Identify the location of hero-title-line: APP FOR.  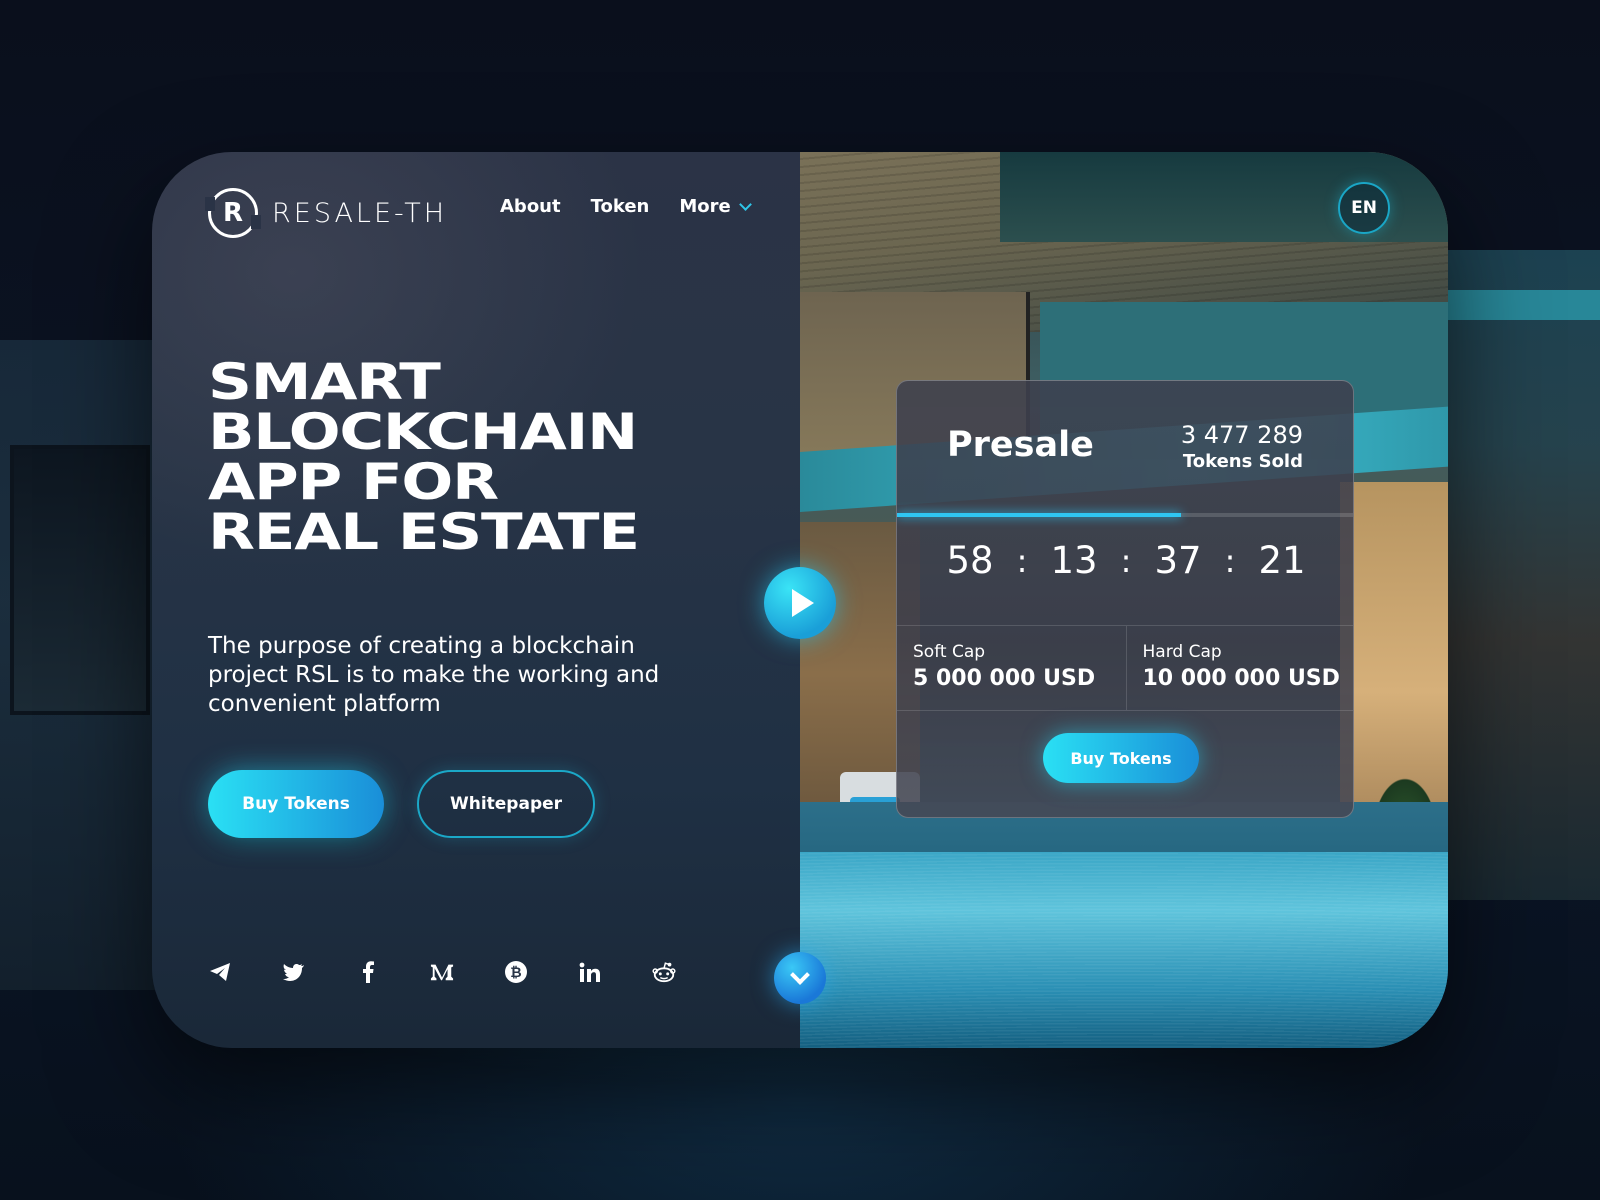
(353, 482).